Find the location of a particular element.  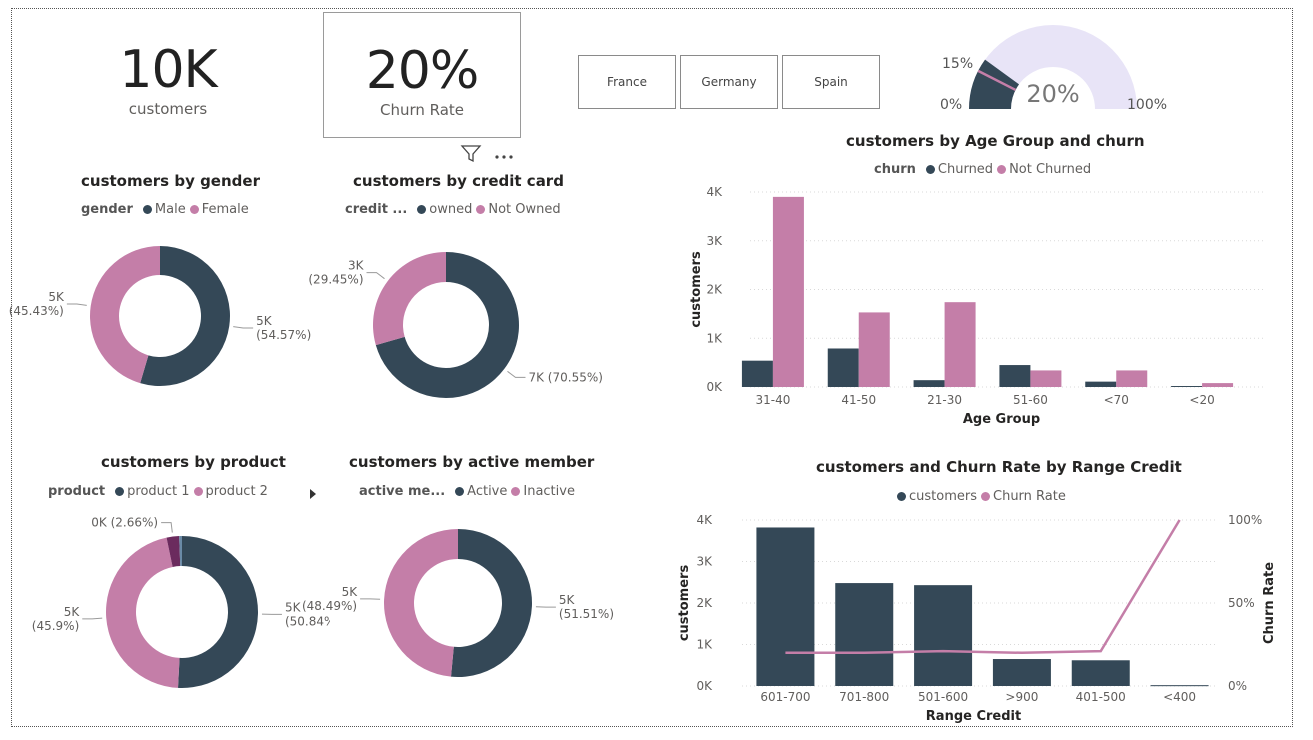

bar-31-40-churned is located at coordinates (757, 373).